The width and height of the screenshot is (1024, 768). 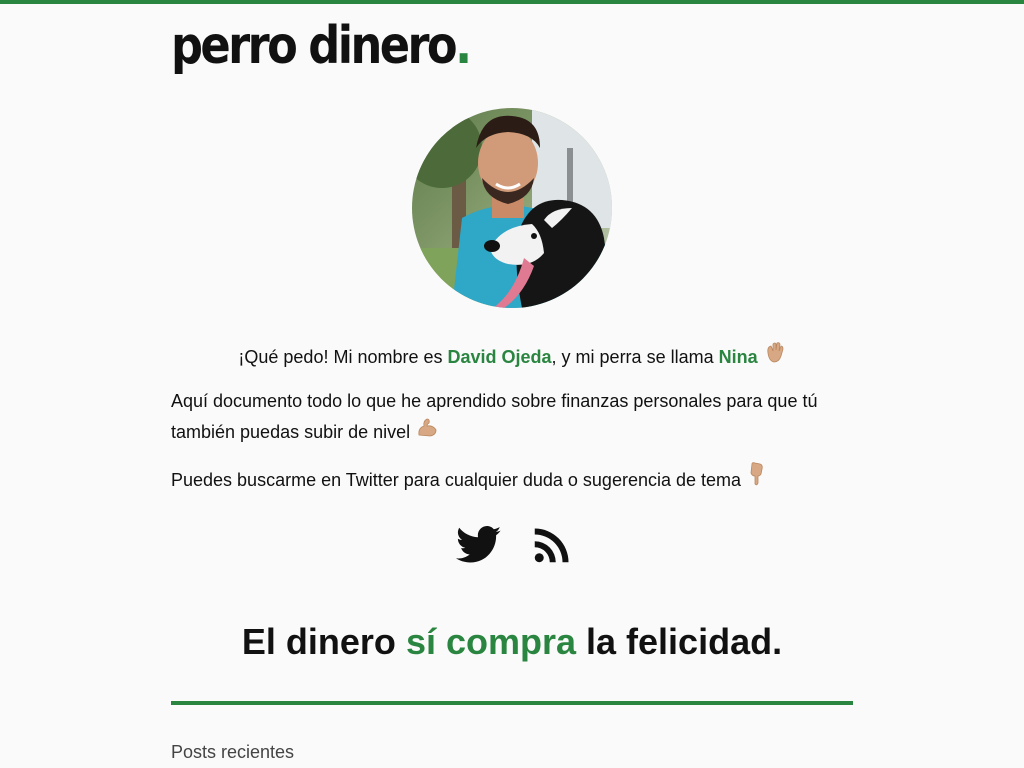 I want to click on dog-name-link: Nina, so click(x=738, y=357).